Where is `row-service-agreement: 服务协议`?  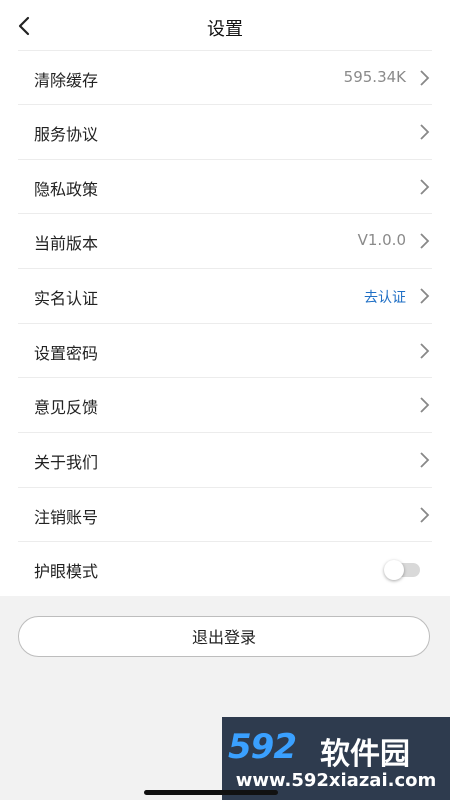
row-service-agreement: 服务协议 is located at coordinates (225, 131).